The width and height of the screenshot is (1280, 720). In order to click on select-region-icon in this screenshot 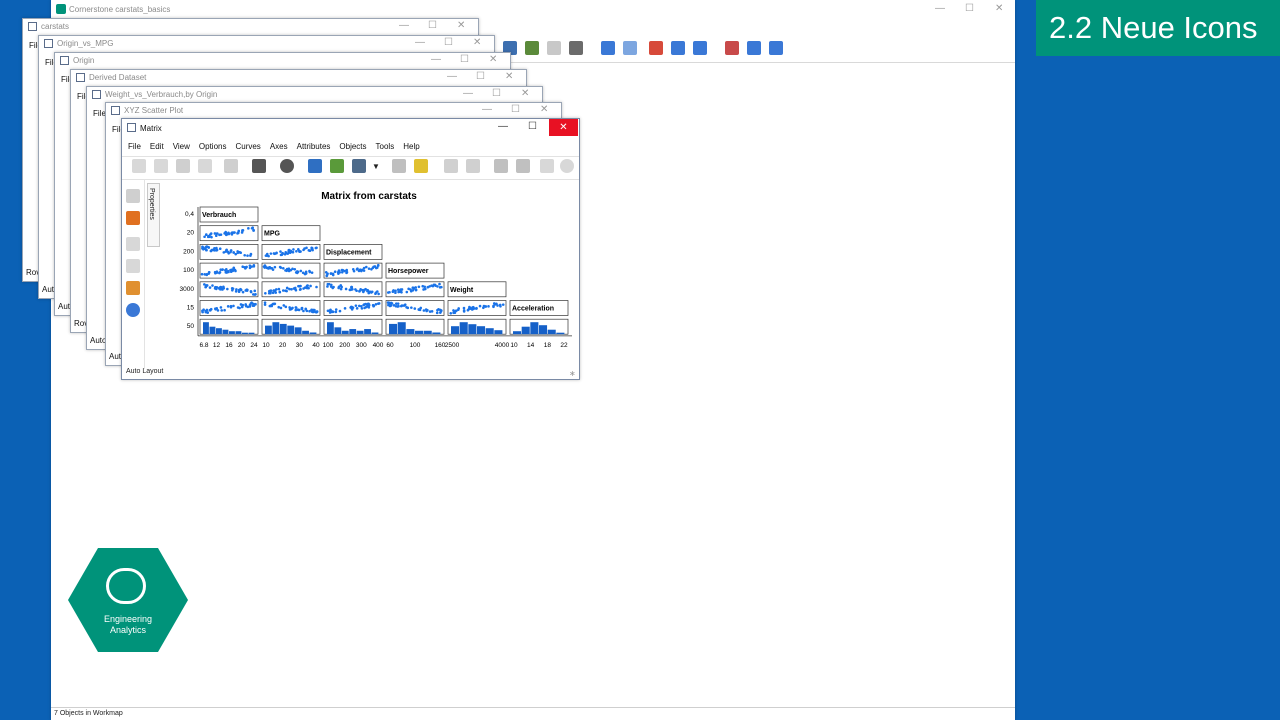, I will do `click(133, 244)`.